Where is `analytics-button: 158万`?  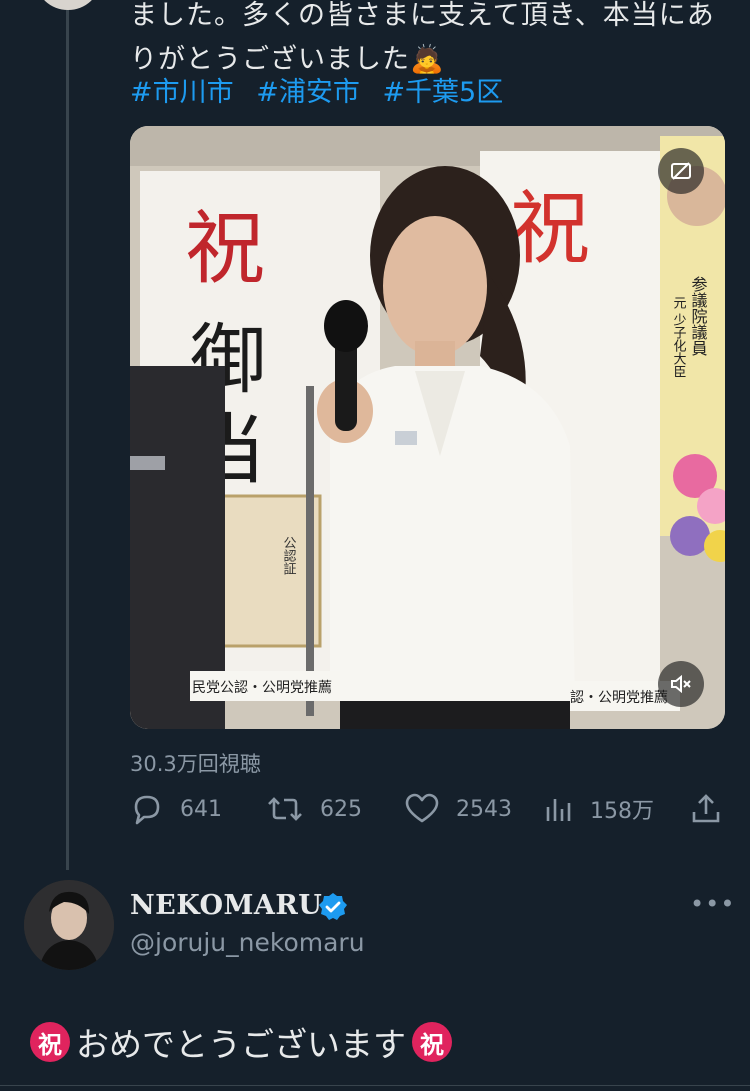
analytics-button: 158万 is located at coordinates (599, 809).